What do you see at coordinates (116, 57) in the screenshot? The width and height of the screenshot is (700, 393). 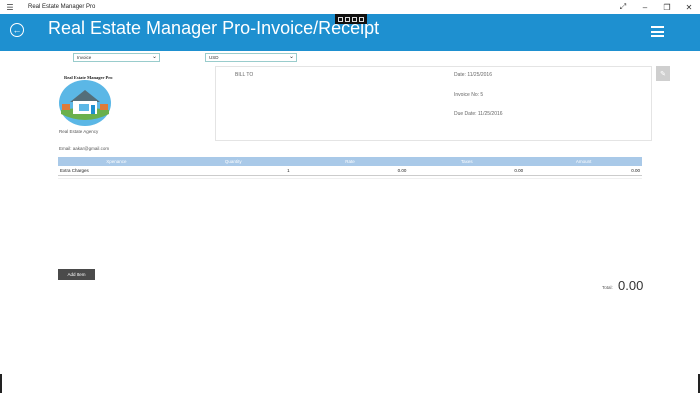 I see `invoice-type-select: Invoice ⌄` at bounding box center [116, 57].